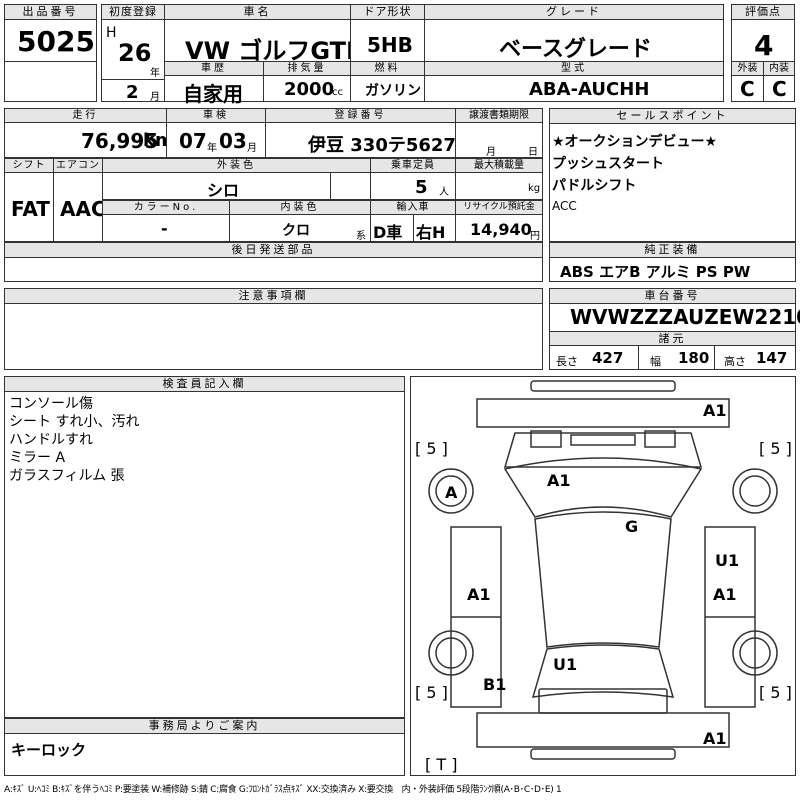 Image resolution: width=800 pixels, height=800 pixels. Describe the element at coordinates (775, 448) in the screenshot. I see `tire-fr-score: [ 5 ]` at that location.